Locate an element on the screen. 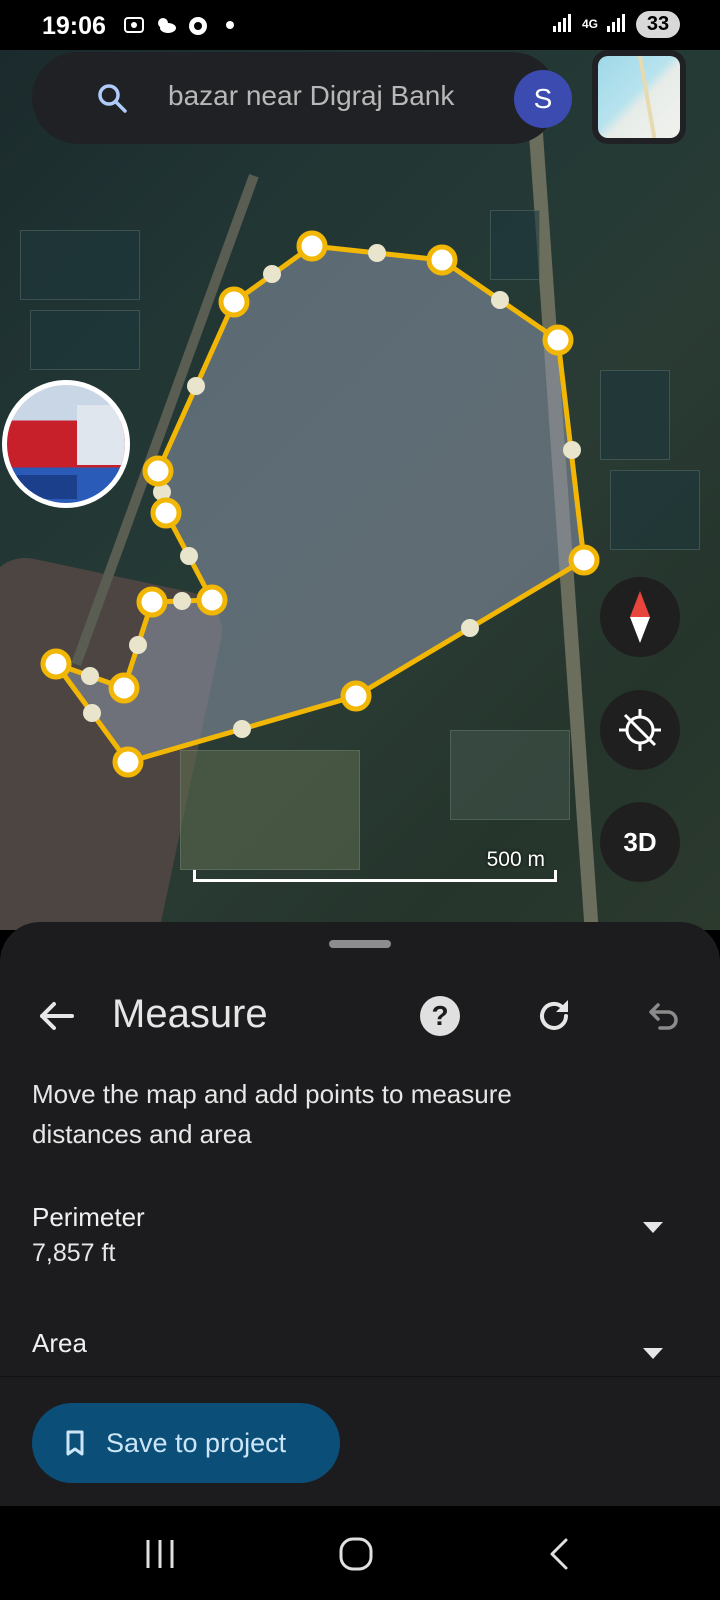 This screenshot has width=720, height=1600. perimeter-row: Perimeter 7,857 ft is located at coordinates (357, 1235).